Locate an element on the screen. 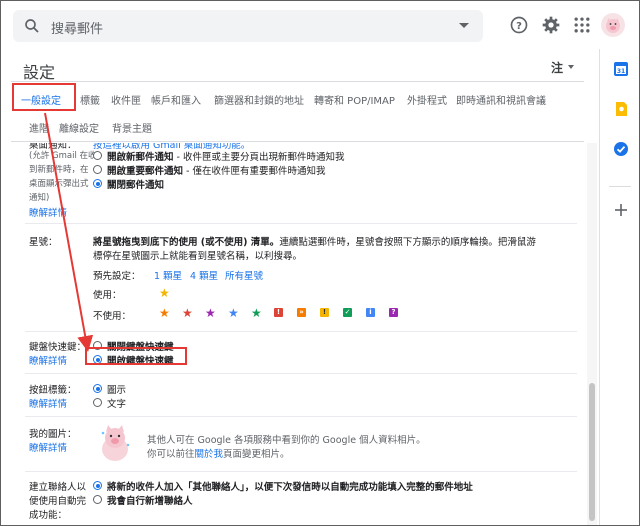 The image size is (640, 526). preset-all-stars-link: 所有星號 is located at coordinates (244, 275).